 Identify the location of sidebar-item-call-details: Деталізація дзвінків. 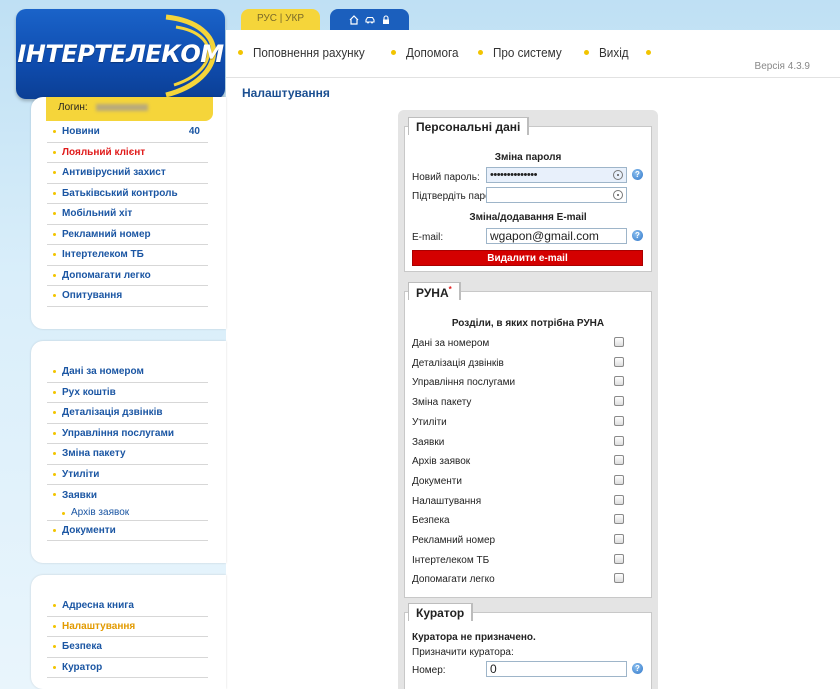
(127, 413).